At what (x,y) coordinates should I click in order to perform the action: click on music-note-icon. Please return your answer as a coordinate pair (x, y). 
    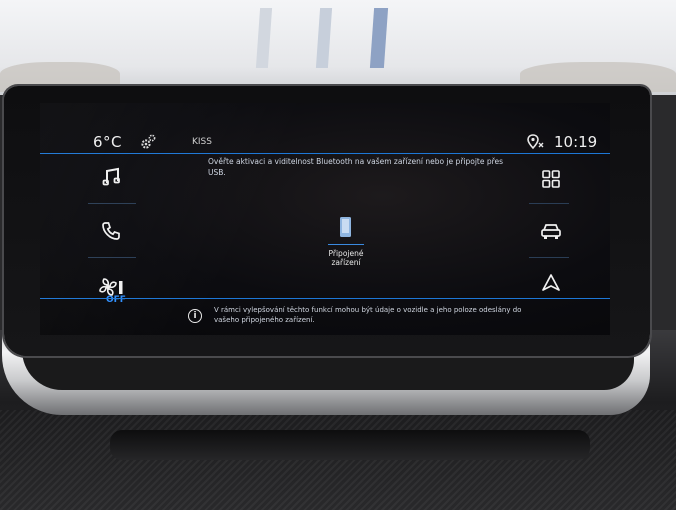
    Looking at the image, I should click on (111, 176).